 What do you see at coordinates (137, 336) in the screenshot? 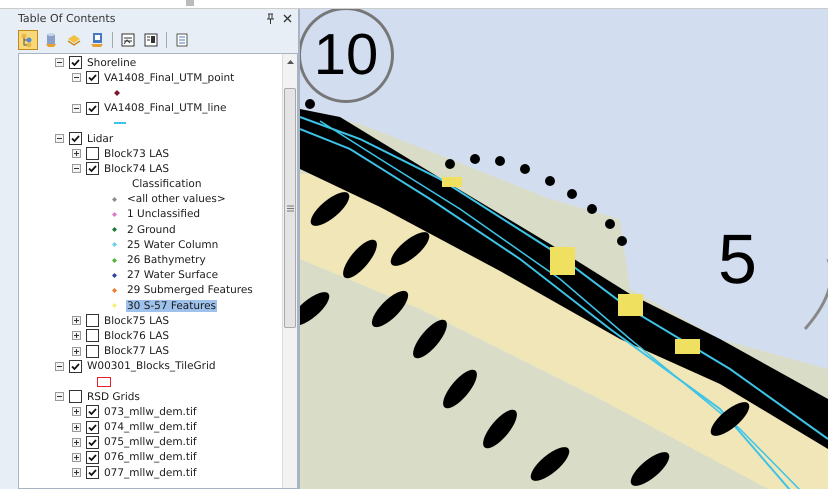
I see `layer-name: Block76 LAS` at bounding box center [137, 336].